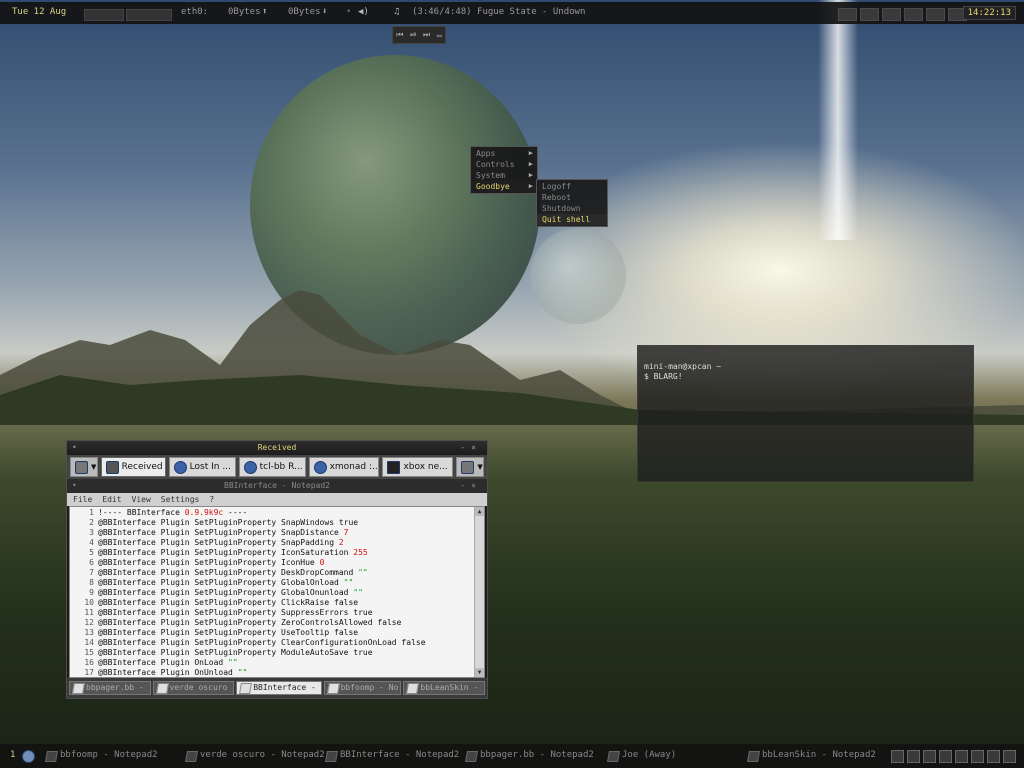 The image size is (1024, 768). What do you see at coordinates (12, 755) in the screenshot?
I see `workspace-number: 1` at bounding box center [12, 755].